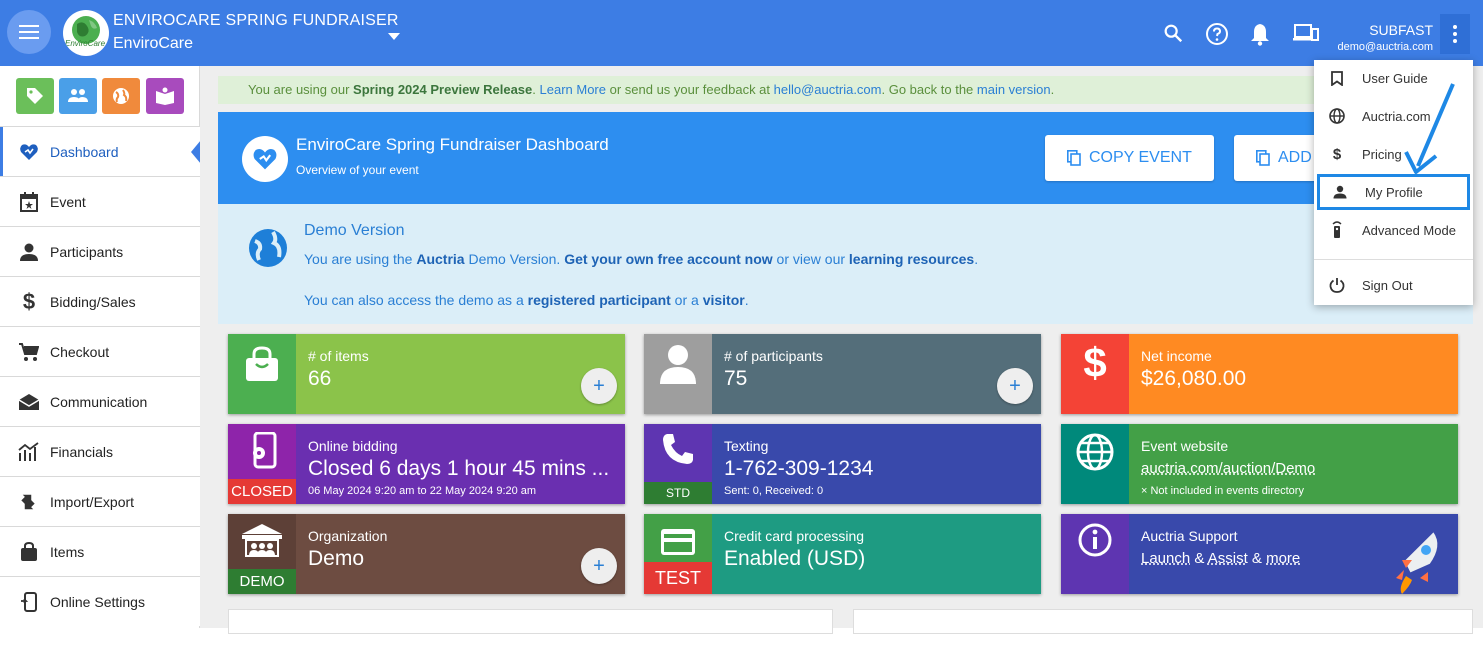  I want to click on event-website-link: auctria.com/auction/Demo, so click(1228, 468).